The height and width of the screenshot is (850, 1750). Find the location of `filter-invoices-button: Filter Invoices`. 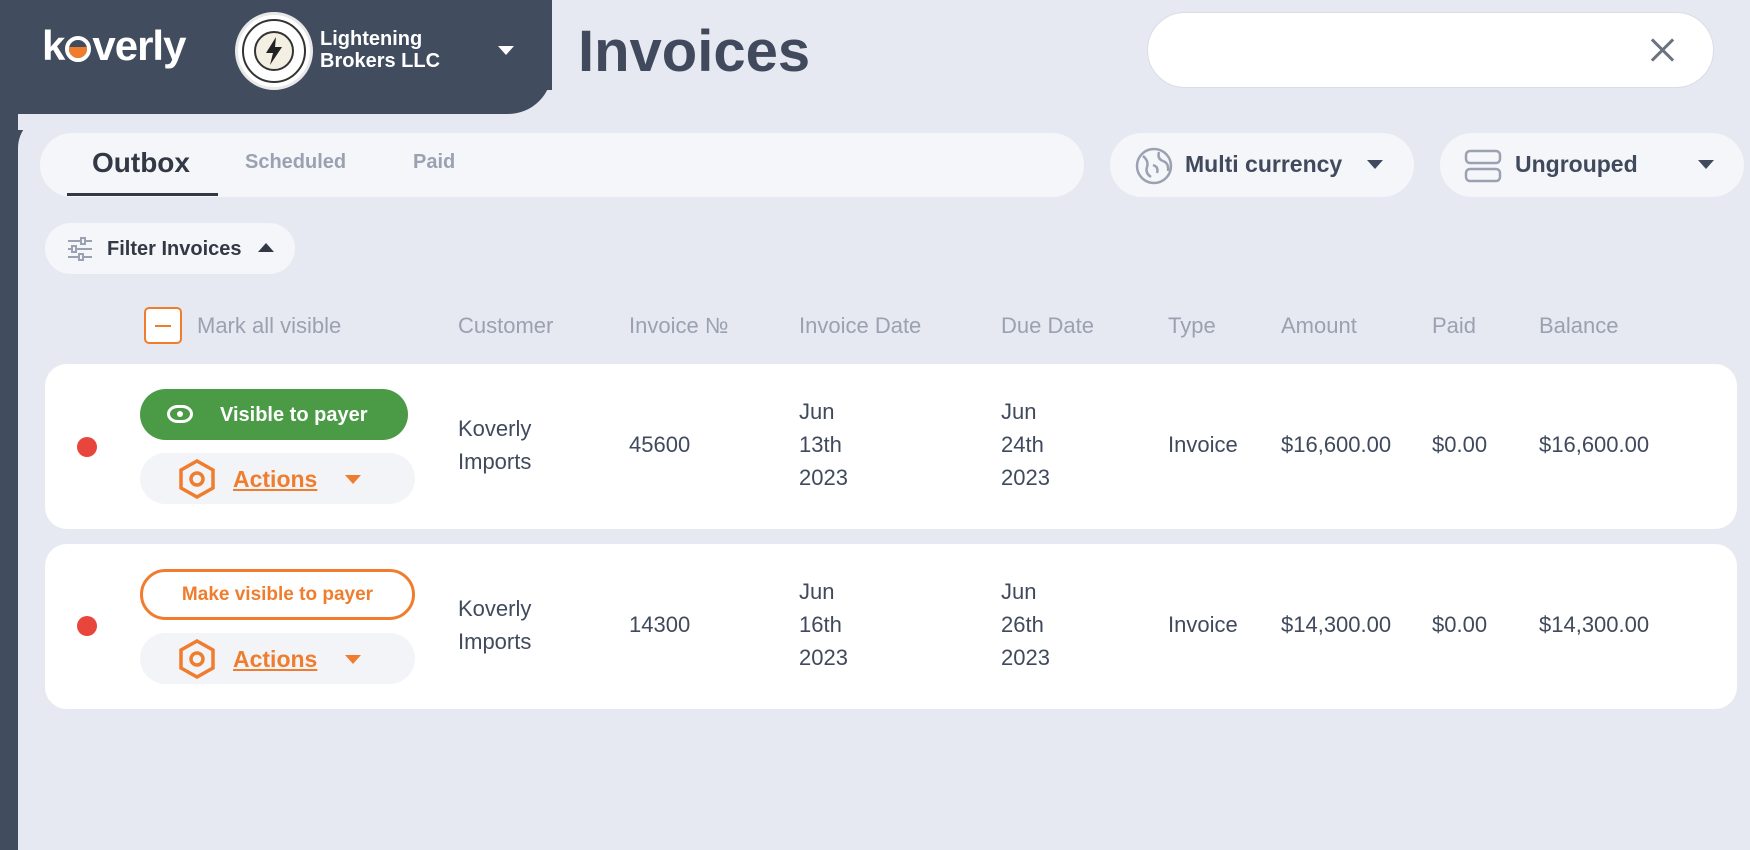

filter-invoices-button: Filter Invoices is located at coordinates (170, 248).